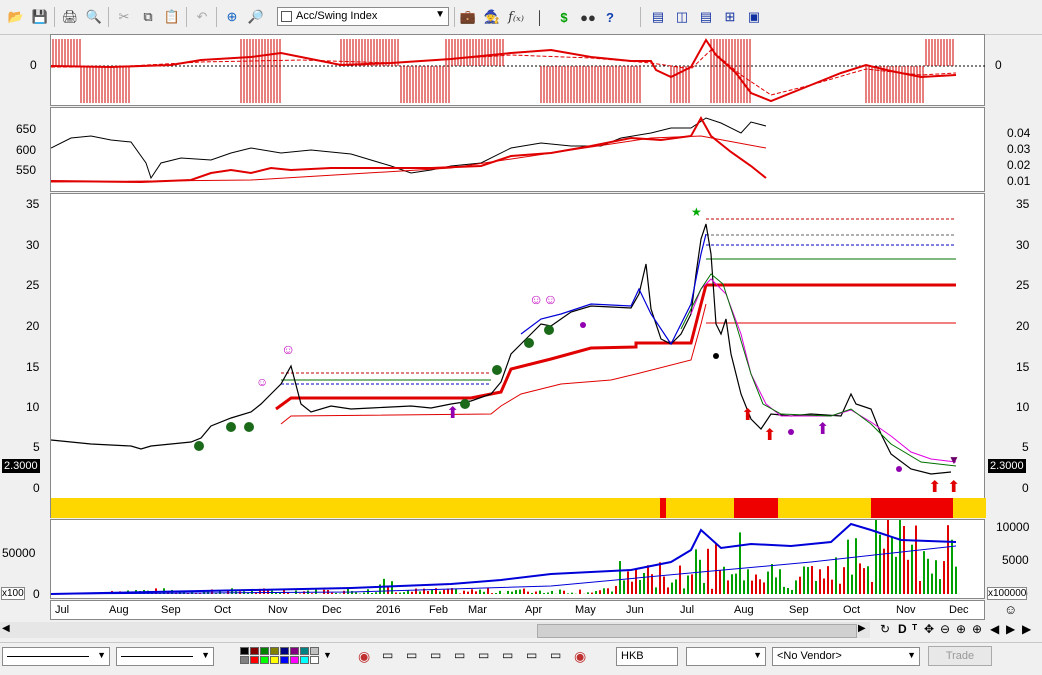 Image resolution: width=1042 pixels, height=675 pixels. What do you see at coordinates (363, 16) in the screenshot?
I see `indicator-select: Acc/Swing Index ▼` at bounding box center [363, 16].